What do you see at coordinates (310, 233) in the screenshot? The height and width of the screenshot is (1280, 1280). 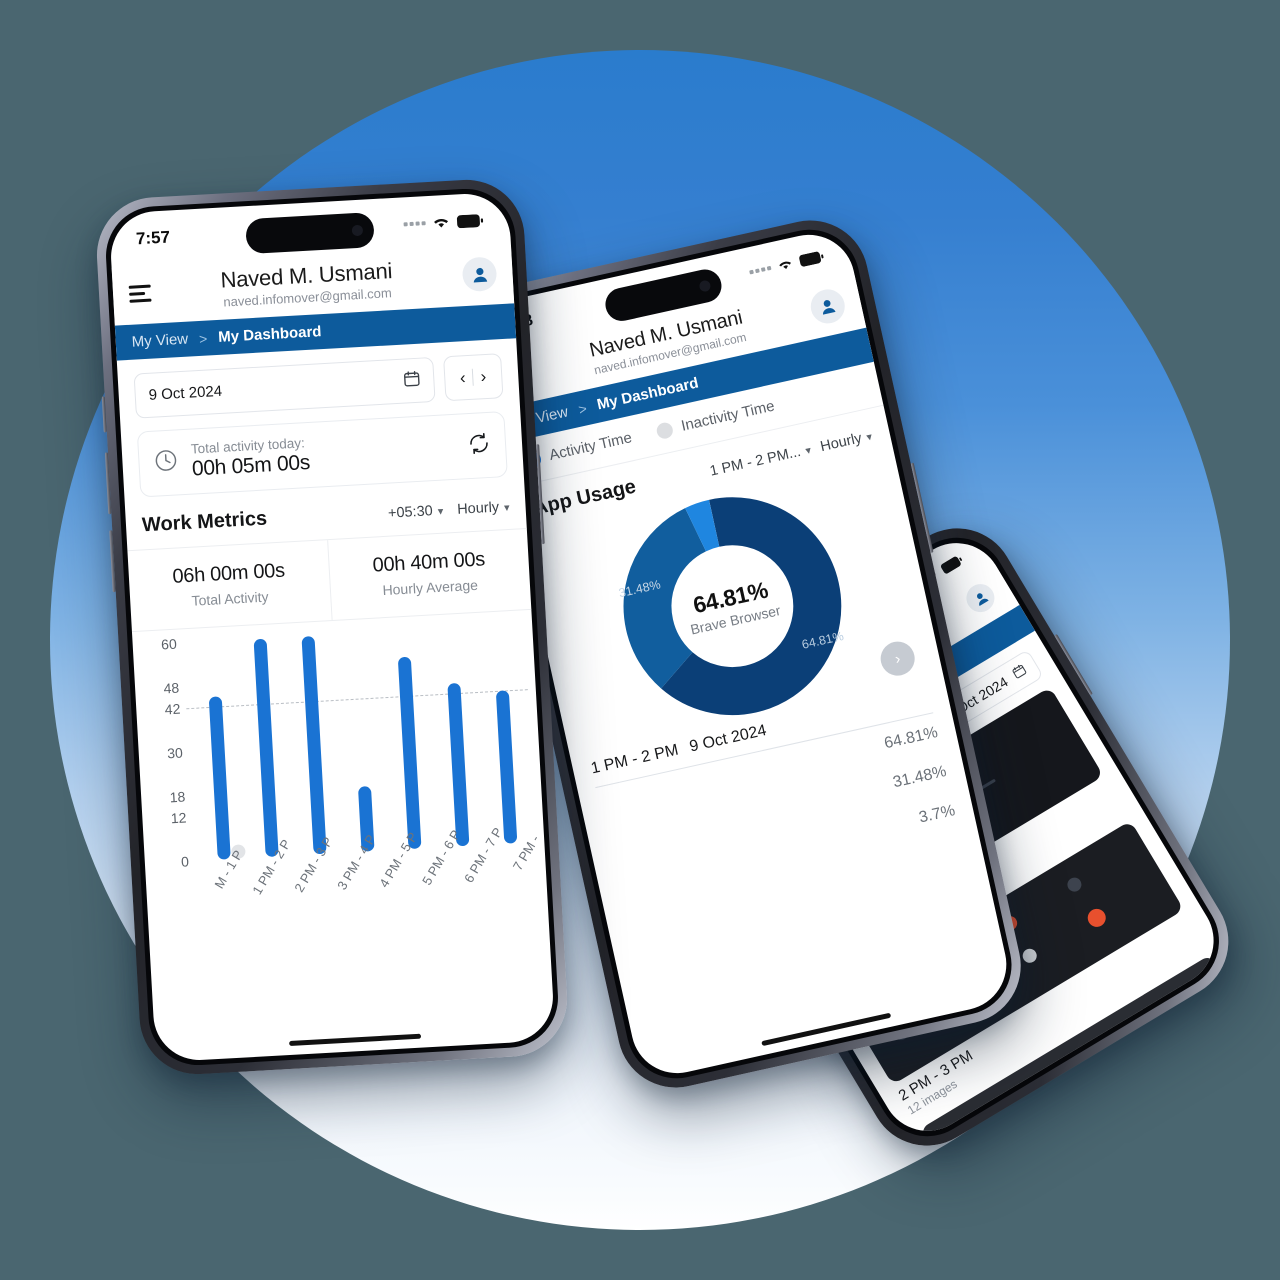 I see `dynamic-island` at bounding box center [310, 233].